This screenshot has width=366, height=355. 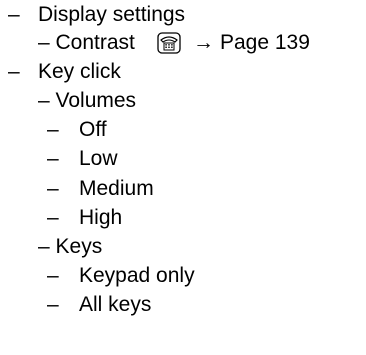 I want to click on volumes-label: – Volumes, so click(x=87, y=100).